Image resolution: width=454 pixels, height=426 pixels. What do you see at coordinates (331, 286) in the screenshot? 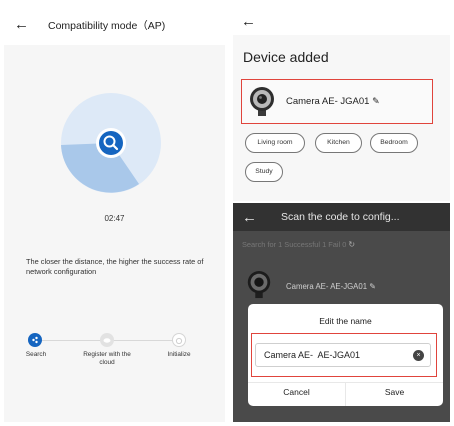
I see `device-name: Camera AE- AE-JGA01 ✎` at bounding box center [331, 286].